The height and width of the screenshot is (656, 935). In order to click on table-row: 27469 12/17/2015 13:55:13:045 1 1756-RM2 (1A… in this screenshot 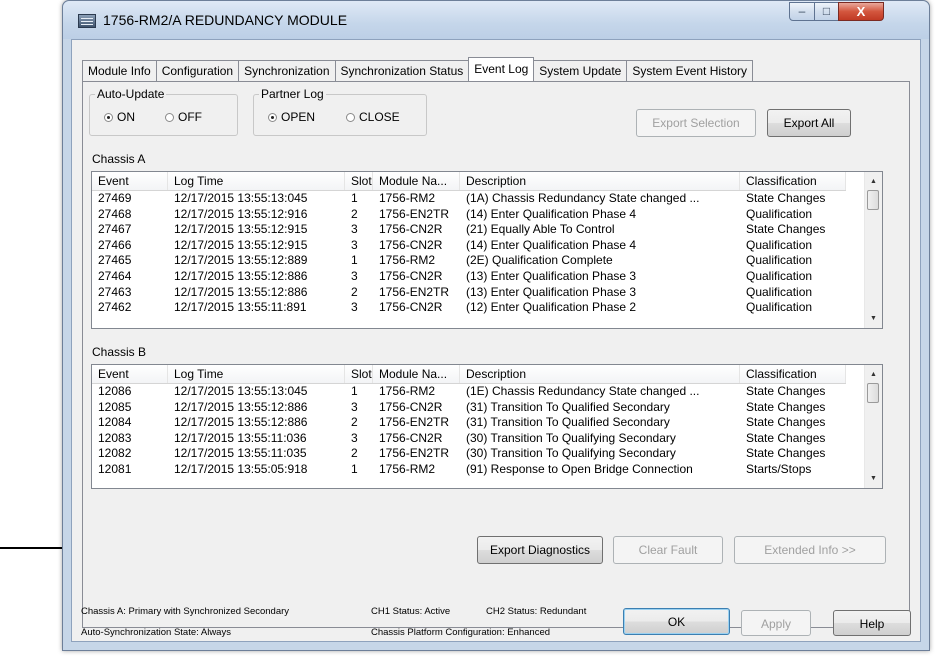, I will do `click(469, 199)`.